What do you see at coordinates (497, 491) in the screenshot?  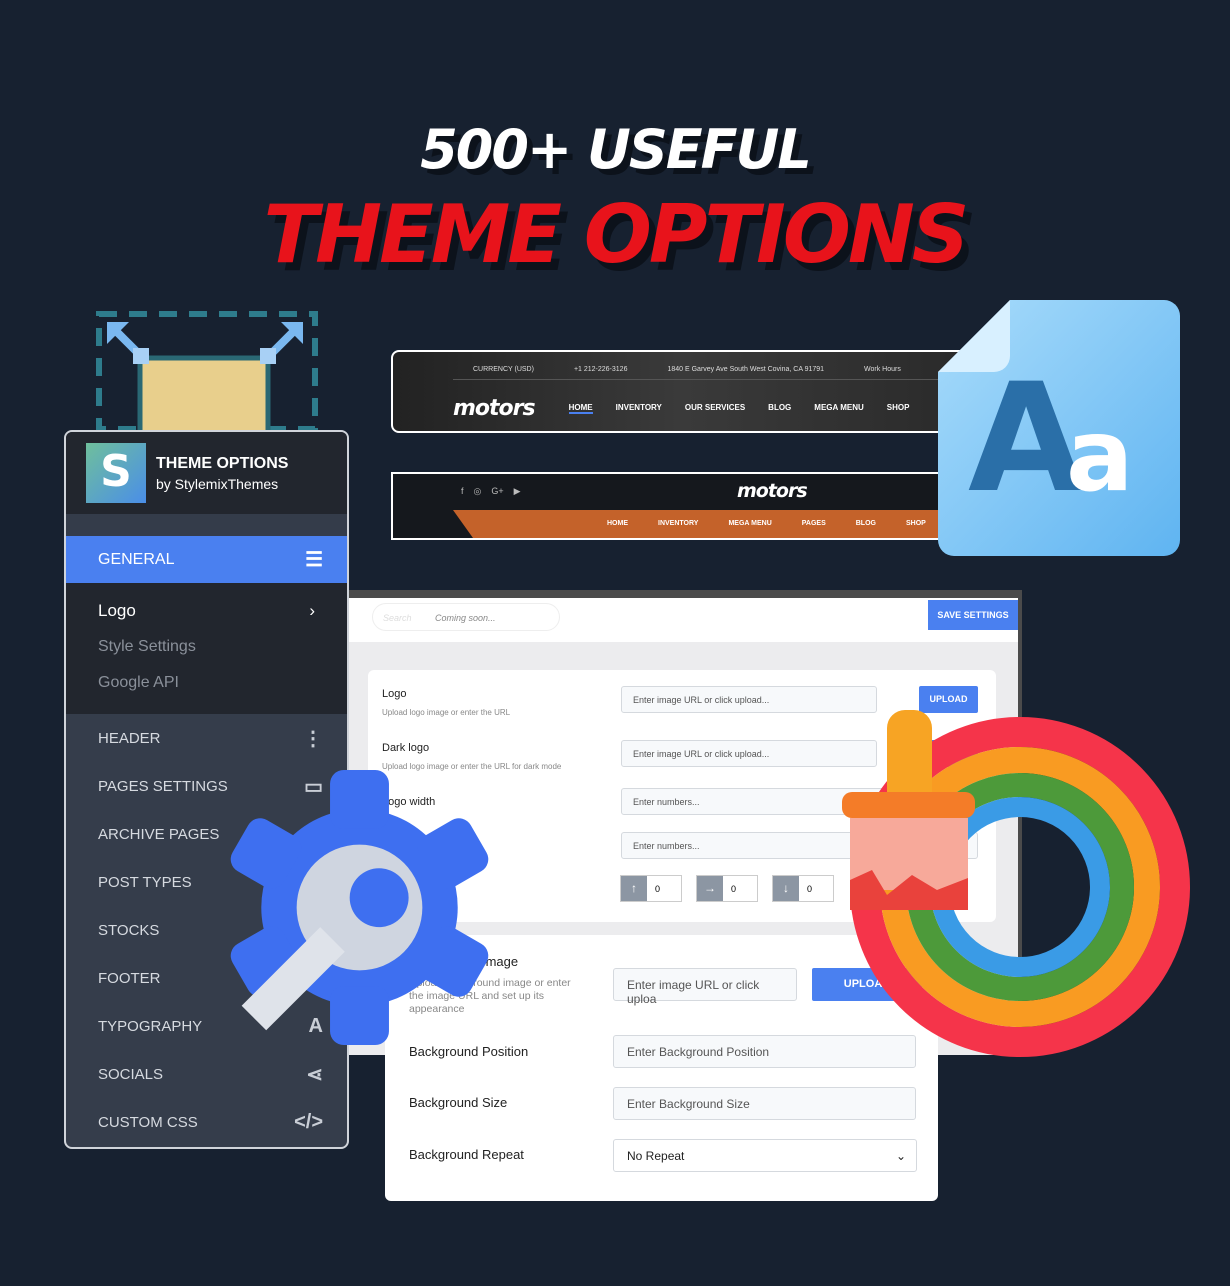 I see `google-plus-icon: G+` at bounding box center [497, 491].